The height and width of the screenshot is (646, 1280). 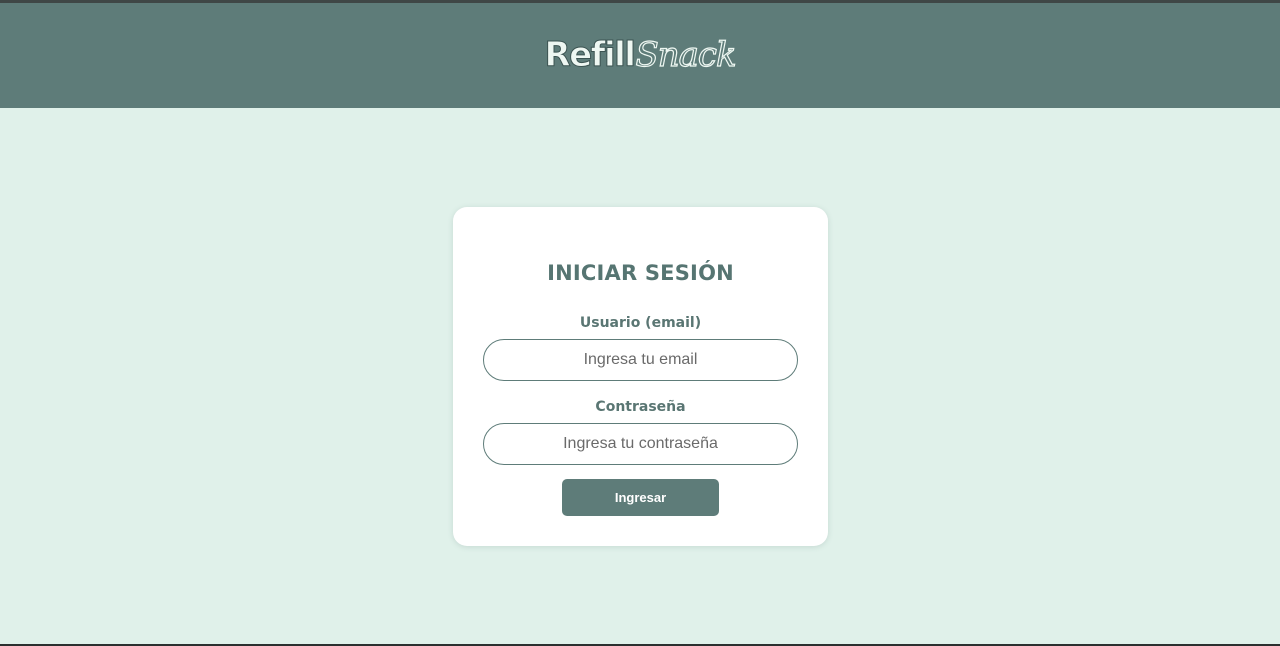 I want to click on login-title: INICIAR SESIÓN, so click(x=640, y=273).